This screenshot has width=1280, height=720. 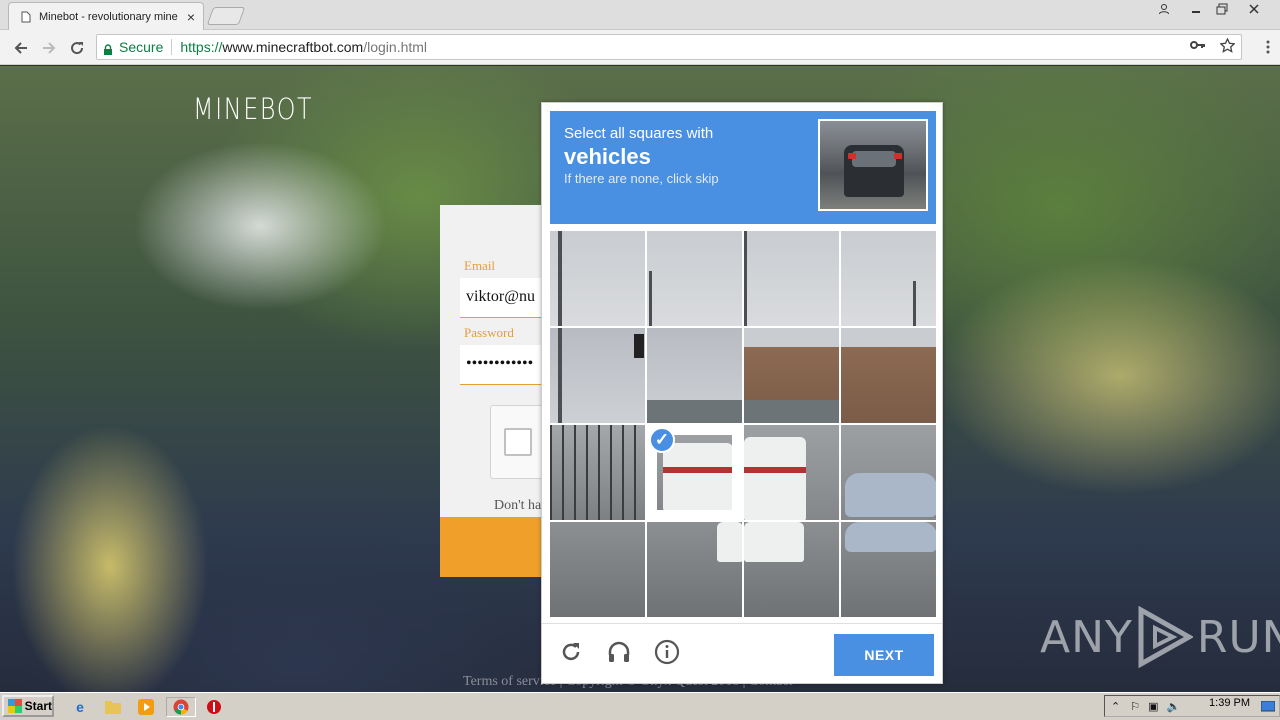 I want to click on folder-icon, so click(x=113, y=707).